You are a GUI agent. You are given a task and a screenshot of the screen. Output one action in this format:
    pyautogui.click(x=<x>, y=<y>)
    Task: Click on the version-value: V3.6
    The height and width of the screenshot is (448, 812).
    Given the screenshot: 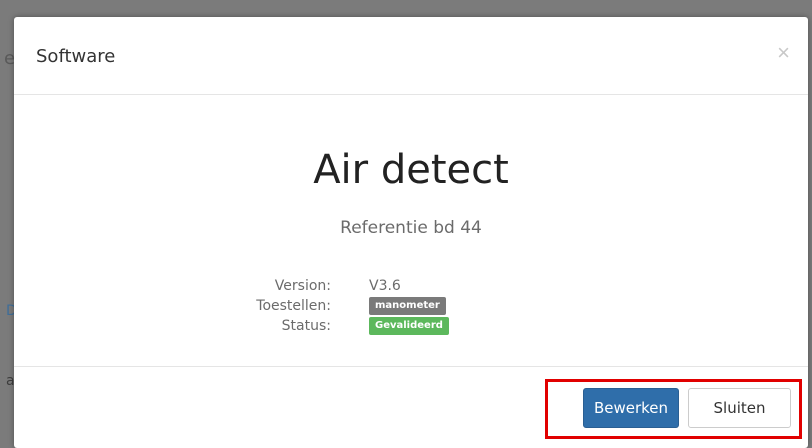 What is the action you would take?
    pyautogui.click(x=385, y=286)
    